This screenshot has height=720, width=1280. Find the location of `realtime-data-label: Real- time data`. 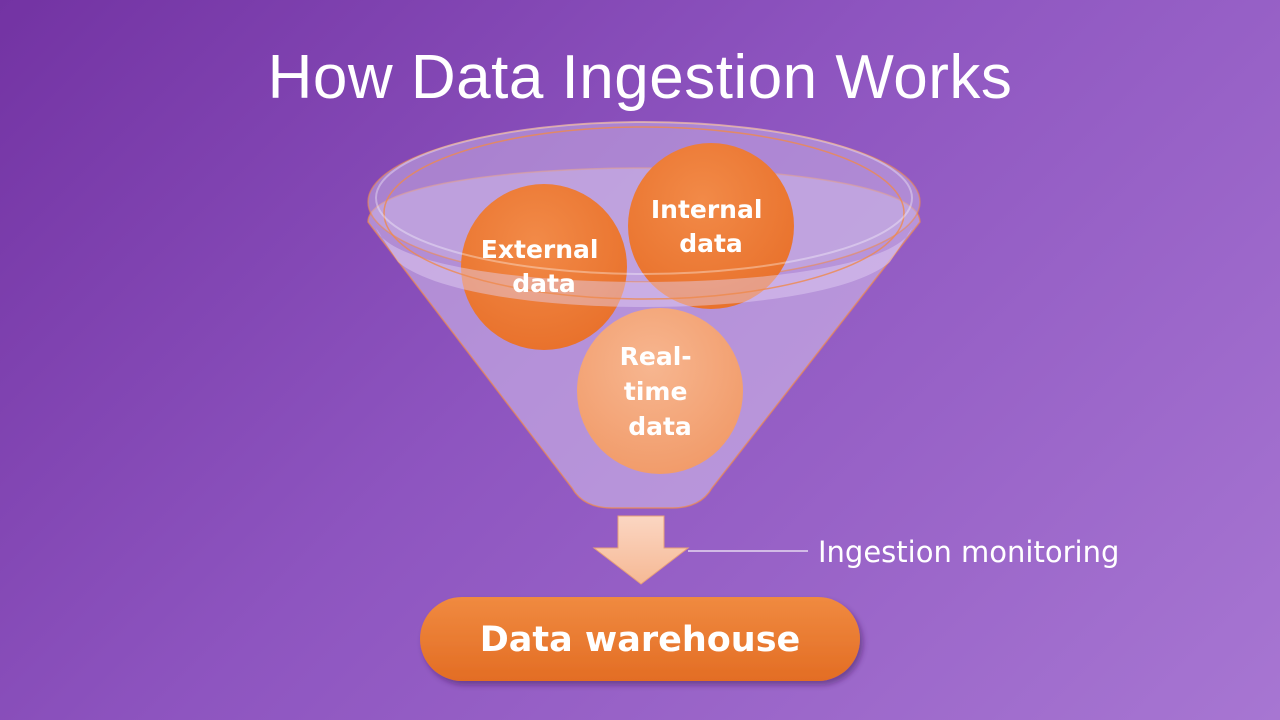

realtime-data-label: Real- time data is located at coordinates (660, 391).